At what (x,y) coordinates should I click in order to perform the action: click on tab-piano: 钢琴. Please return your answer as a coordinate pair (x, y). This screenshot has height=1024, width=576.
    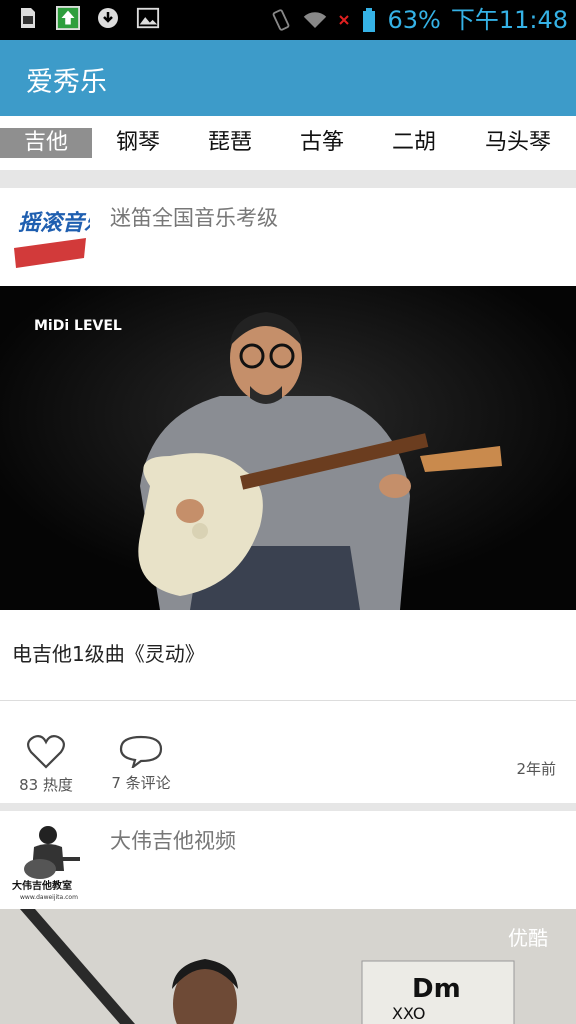
    Looking at the image, I should click on (138, 143).